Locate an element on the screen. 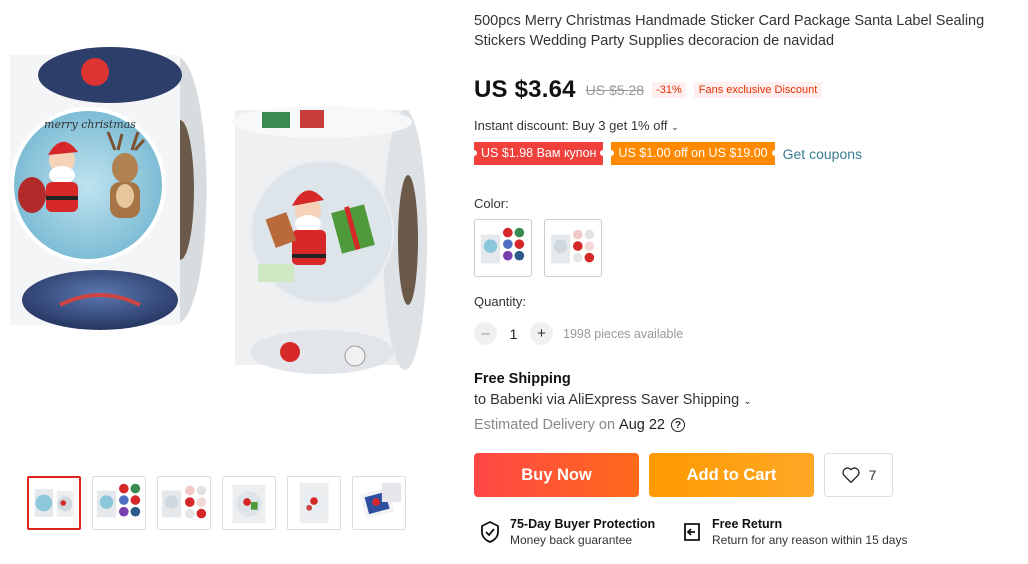  color-label: Color: is located at coordinates (491, 203).